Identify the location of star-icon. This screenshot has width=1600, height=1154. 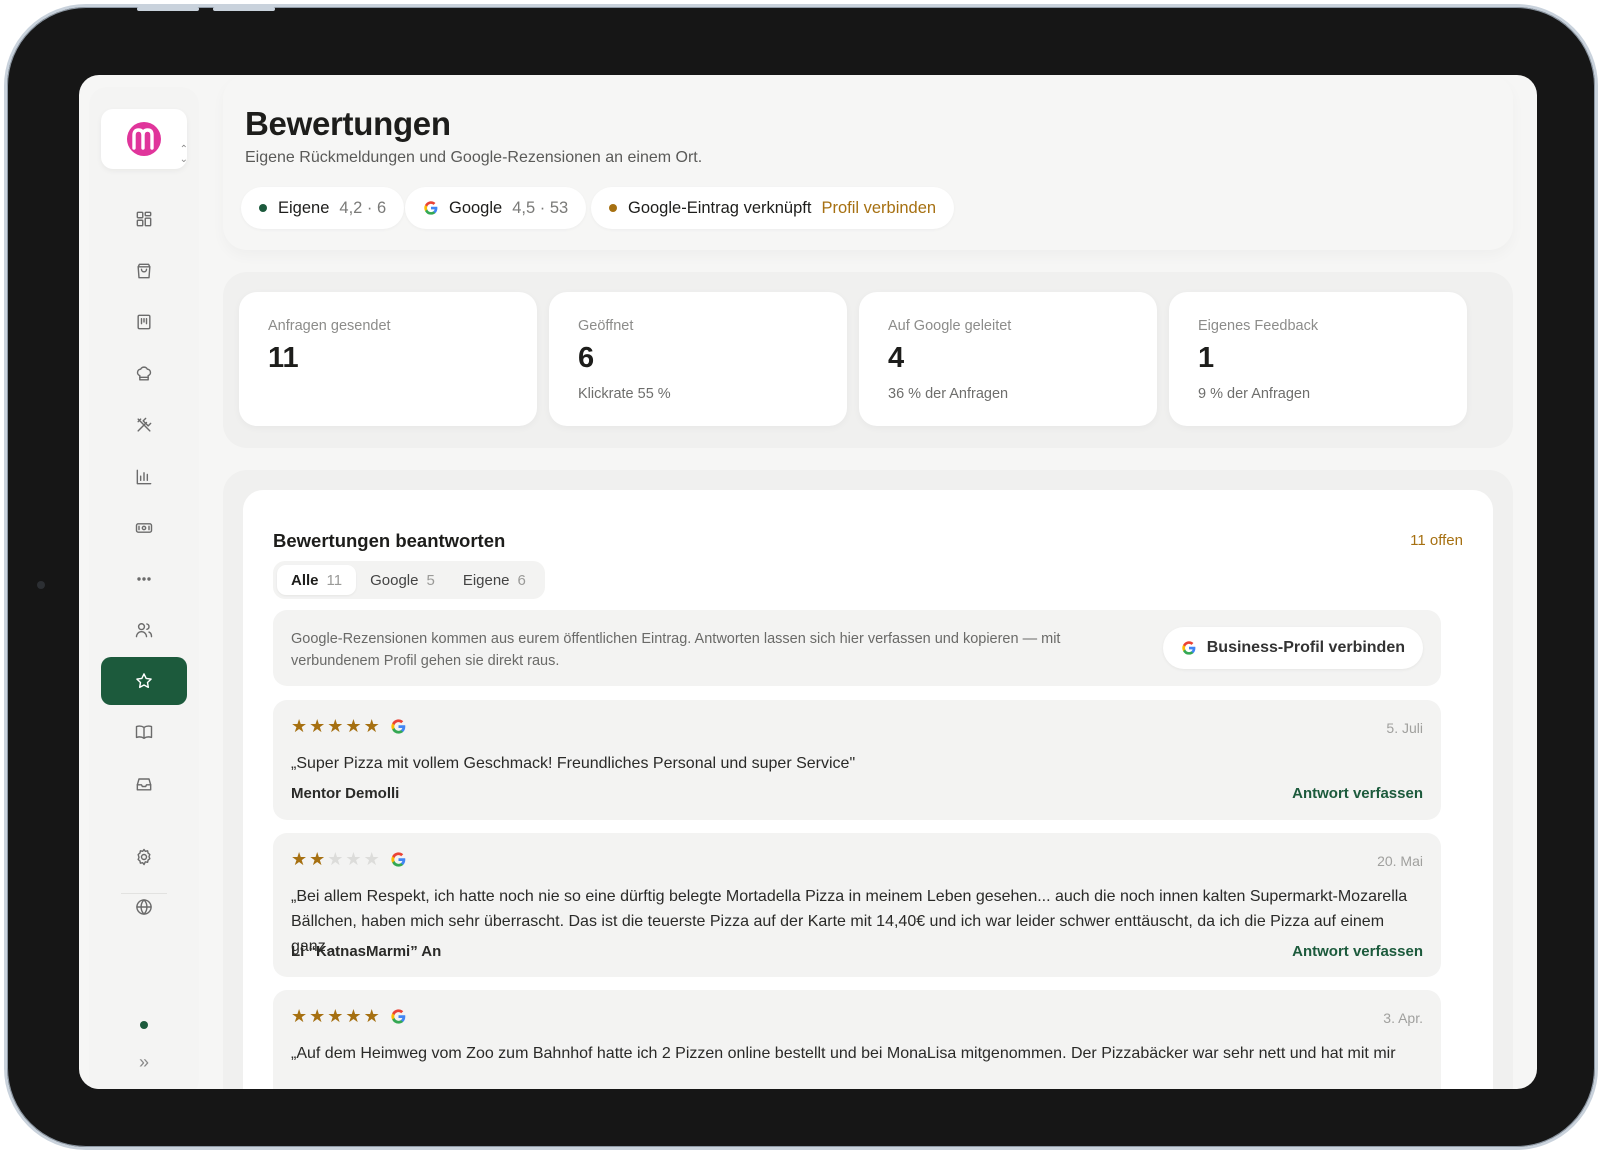
(144, 681).